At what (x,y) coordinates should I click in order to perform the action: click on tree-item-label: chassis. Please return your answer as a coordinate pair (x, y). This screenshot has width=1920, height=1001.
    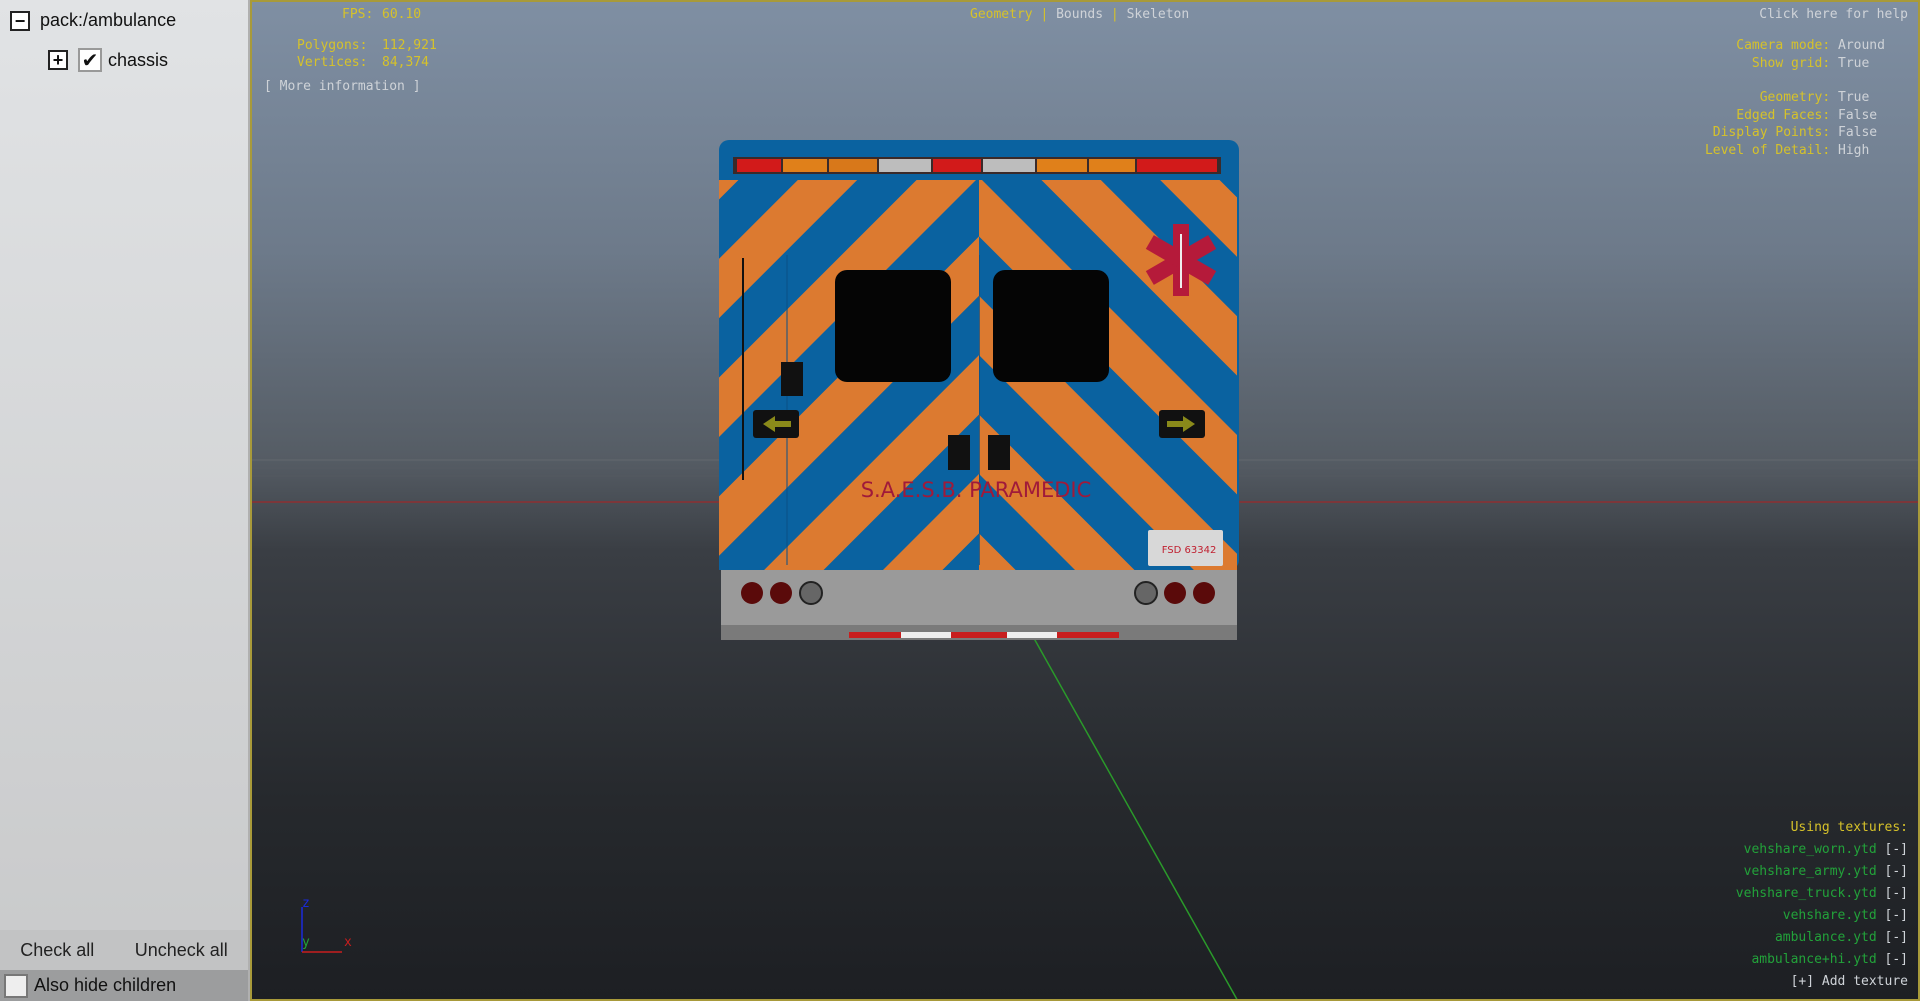
    Looking at the image, I should click on (138, 59).